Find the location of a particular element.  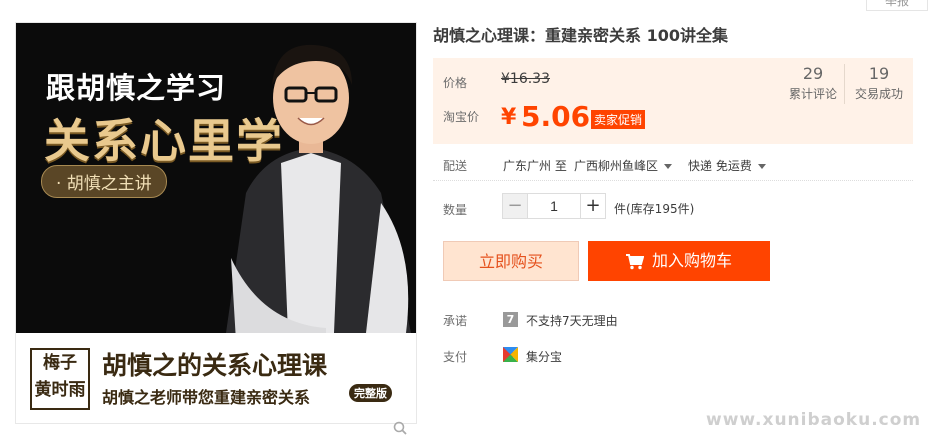

no-7day-return-icon: 7 is located at coordinates (510, 319).